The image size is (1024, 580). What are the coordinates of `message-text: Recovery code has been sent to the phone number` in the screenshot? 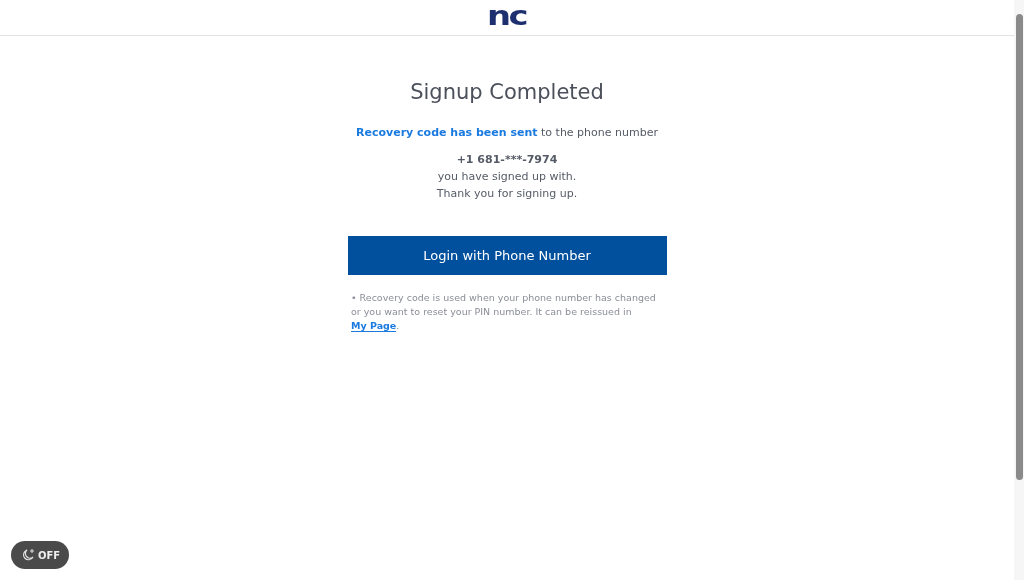 It's located at (507, 133).